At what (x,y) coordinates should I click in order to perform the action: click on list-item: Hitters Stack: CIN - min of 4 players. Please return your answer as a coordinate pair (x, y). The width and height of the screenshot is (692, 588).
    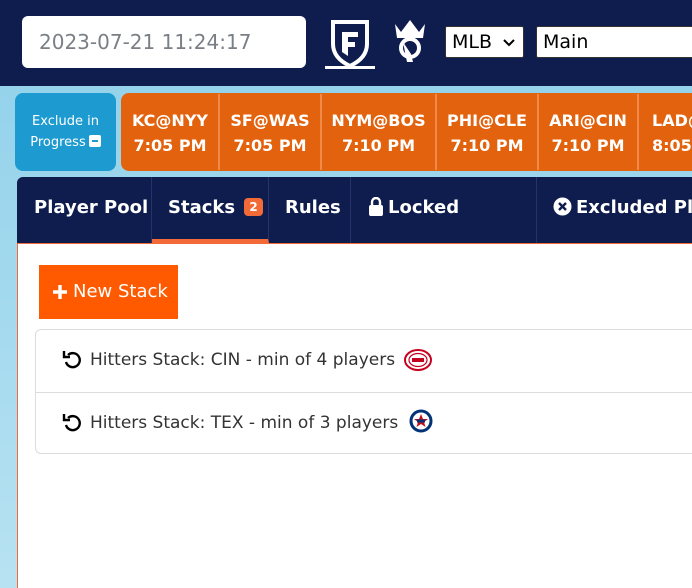
    Looking at the image, I should click on (364, 361).